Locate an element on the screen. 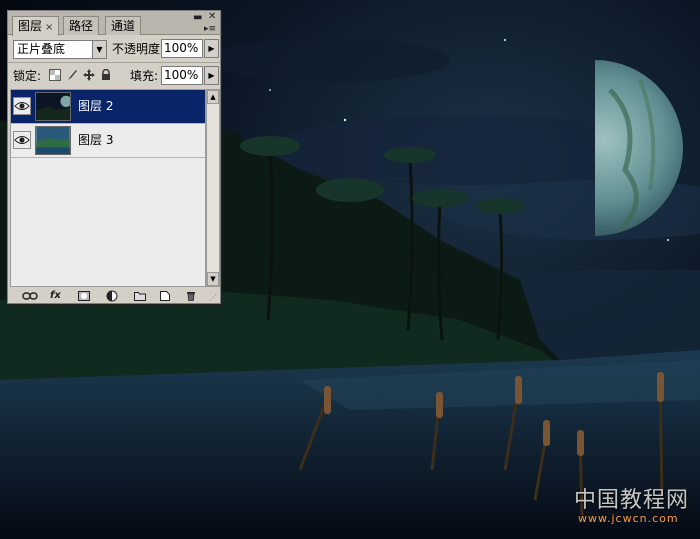  blend-mode-select: 正片叠底 ▼ is located at coordinates (60, 49).